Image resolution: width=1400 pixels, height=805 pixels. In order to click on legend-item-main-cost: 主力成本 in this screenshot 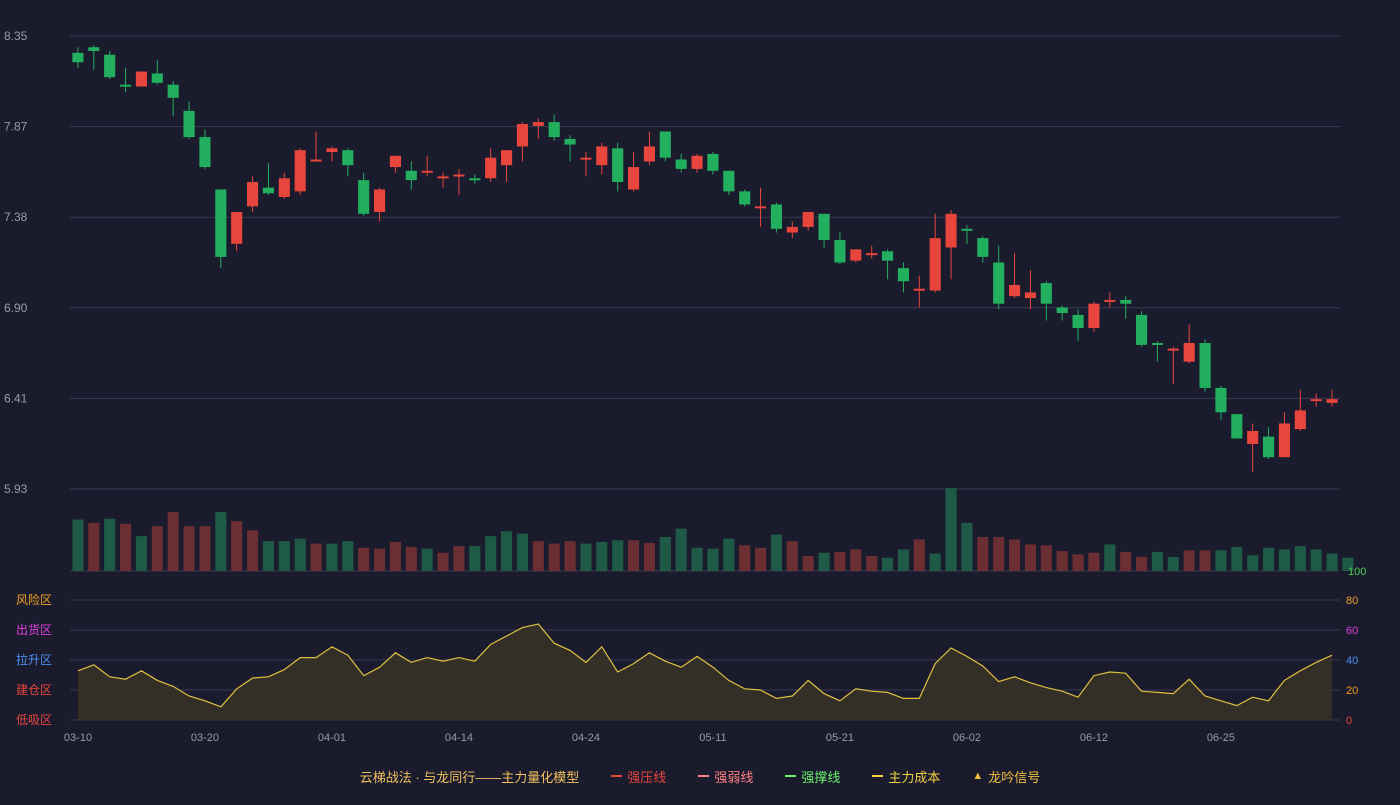, I will do `click(906, 776)`.